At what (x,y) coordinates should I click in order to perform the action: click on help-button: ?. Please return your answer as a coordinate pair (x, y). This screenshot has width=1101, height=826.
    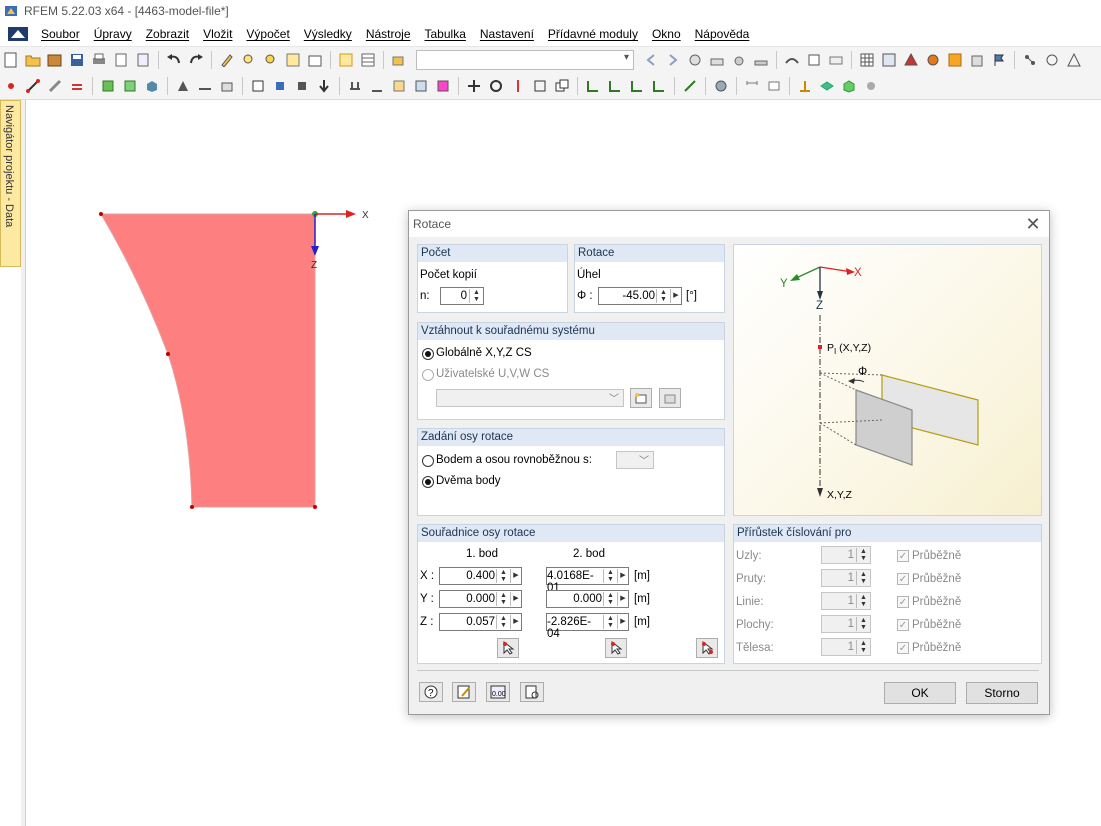
    Looking at the image, I should click on (431, 692).